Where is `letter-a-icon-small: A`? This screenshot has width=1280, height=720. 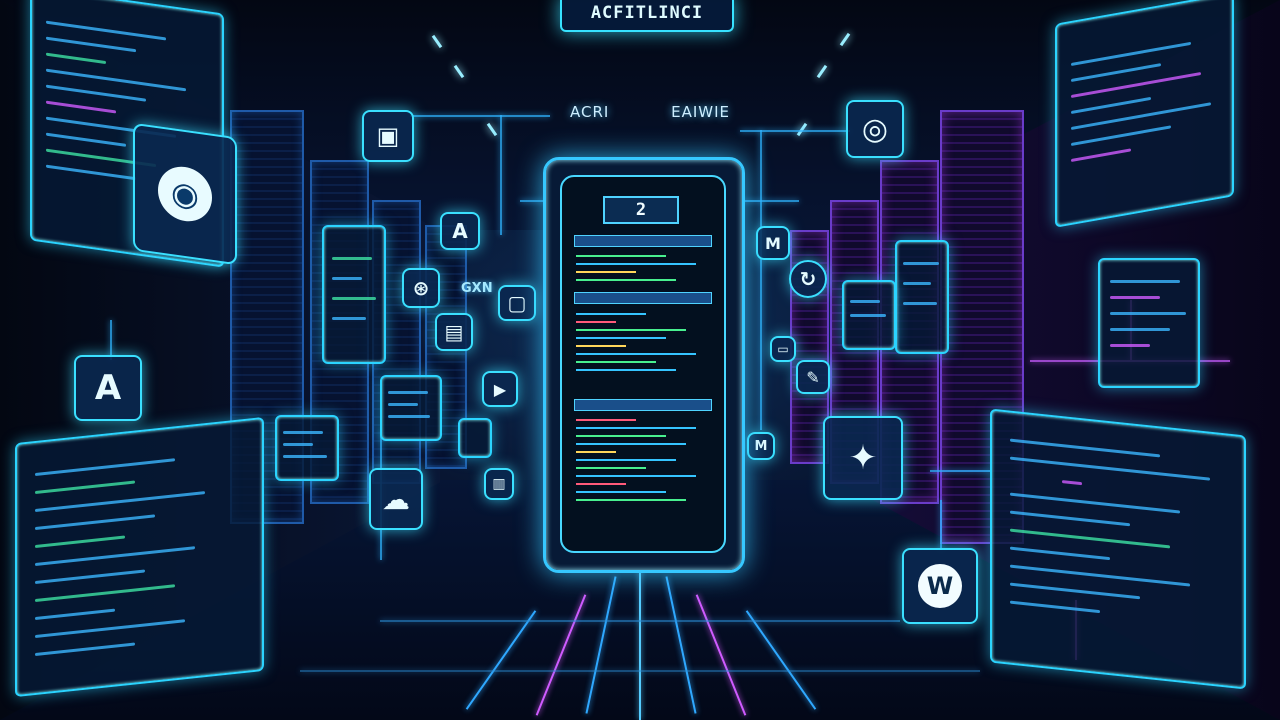 letter-a-icon-small: A is located at coordinates (460, 231).